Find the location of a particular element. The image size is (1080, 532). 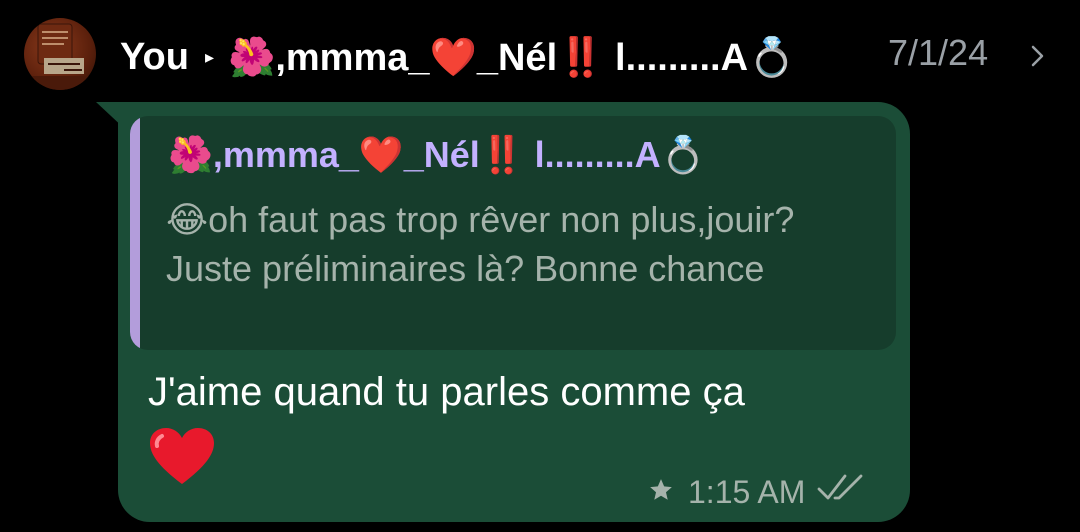

quoted-author-part: l.........A is located at coordinates (592, 154).